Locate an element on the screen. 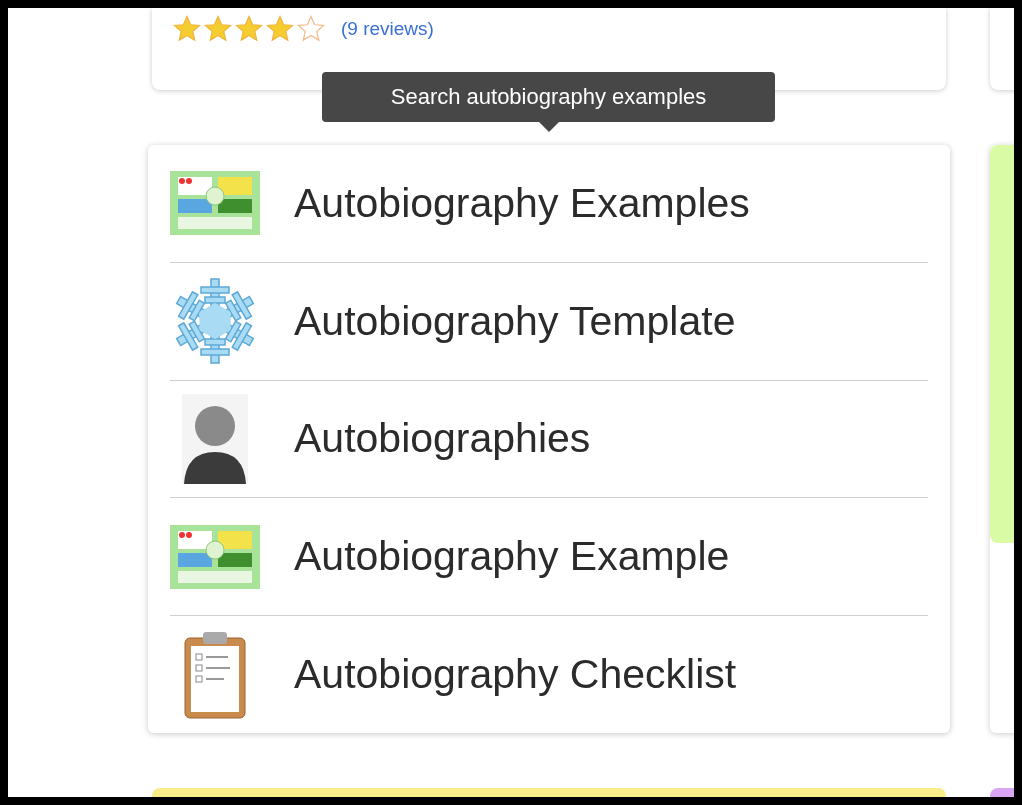  suggestion-item: Autobiography Template is located at coordinates (549, 321).